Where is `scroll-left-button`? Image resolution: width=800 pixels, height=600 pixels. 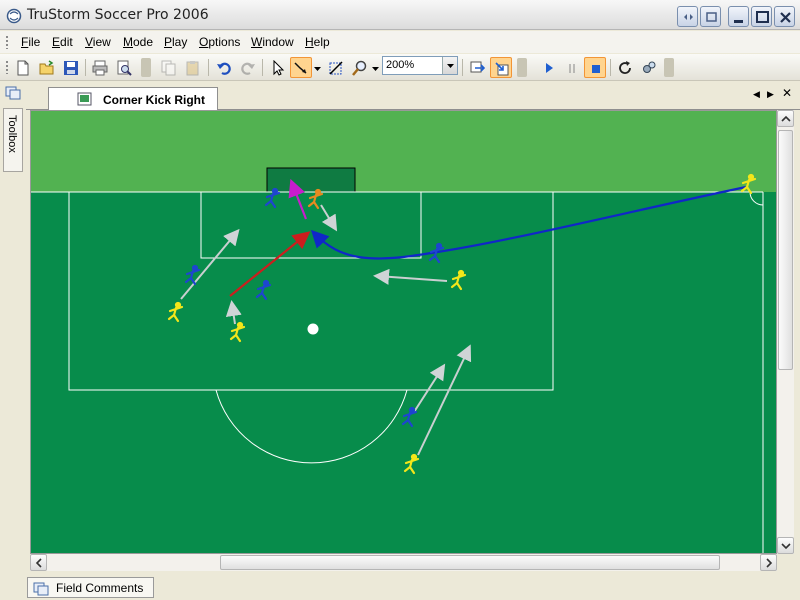 scroll-left-button is located at coordinates (38, 562).